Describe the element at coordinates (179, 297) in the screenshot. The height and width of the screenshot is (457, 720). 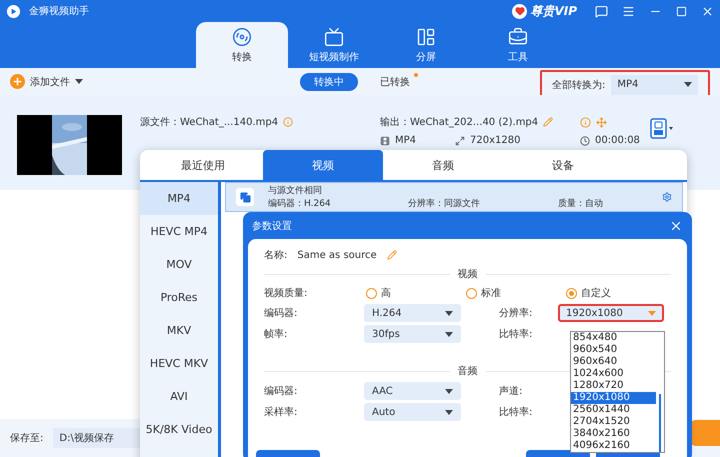
I see `format-item: ProRes` at that location.